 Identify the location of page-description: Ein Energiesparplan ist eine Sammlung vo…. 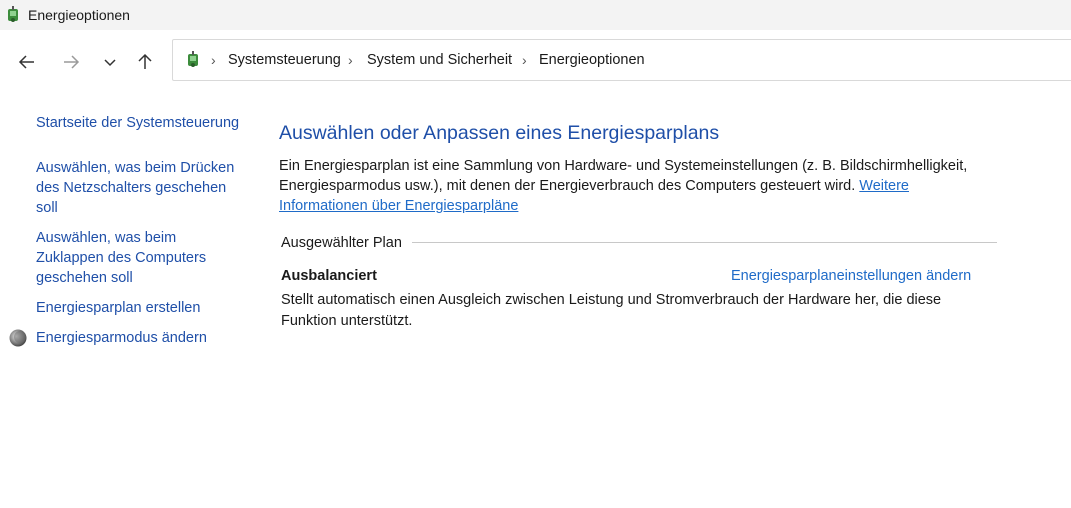
(629, 186).